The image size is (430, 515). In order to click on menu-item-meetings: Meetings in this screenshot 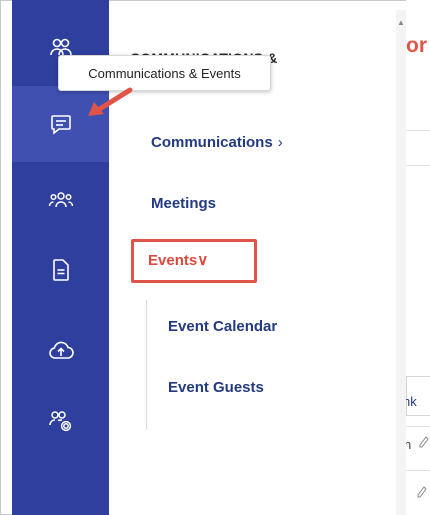, I will do `click(183, 203)`.